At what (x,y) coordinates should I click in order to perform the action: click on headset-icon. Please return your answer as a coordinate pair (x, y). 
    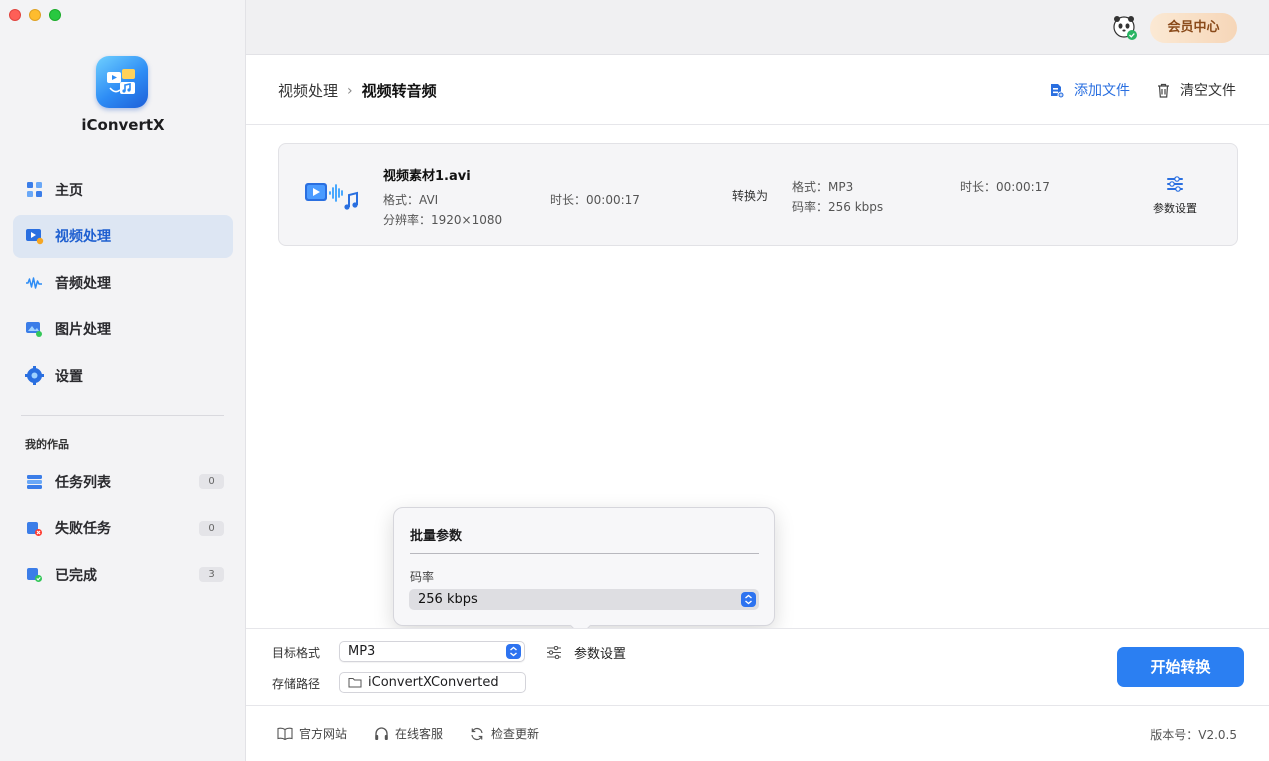
    Looking at the image, I should click on (381, 734).